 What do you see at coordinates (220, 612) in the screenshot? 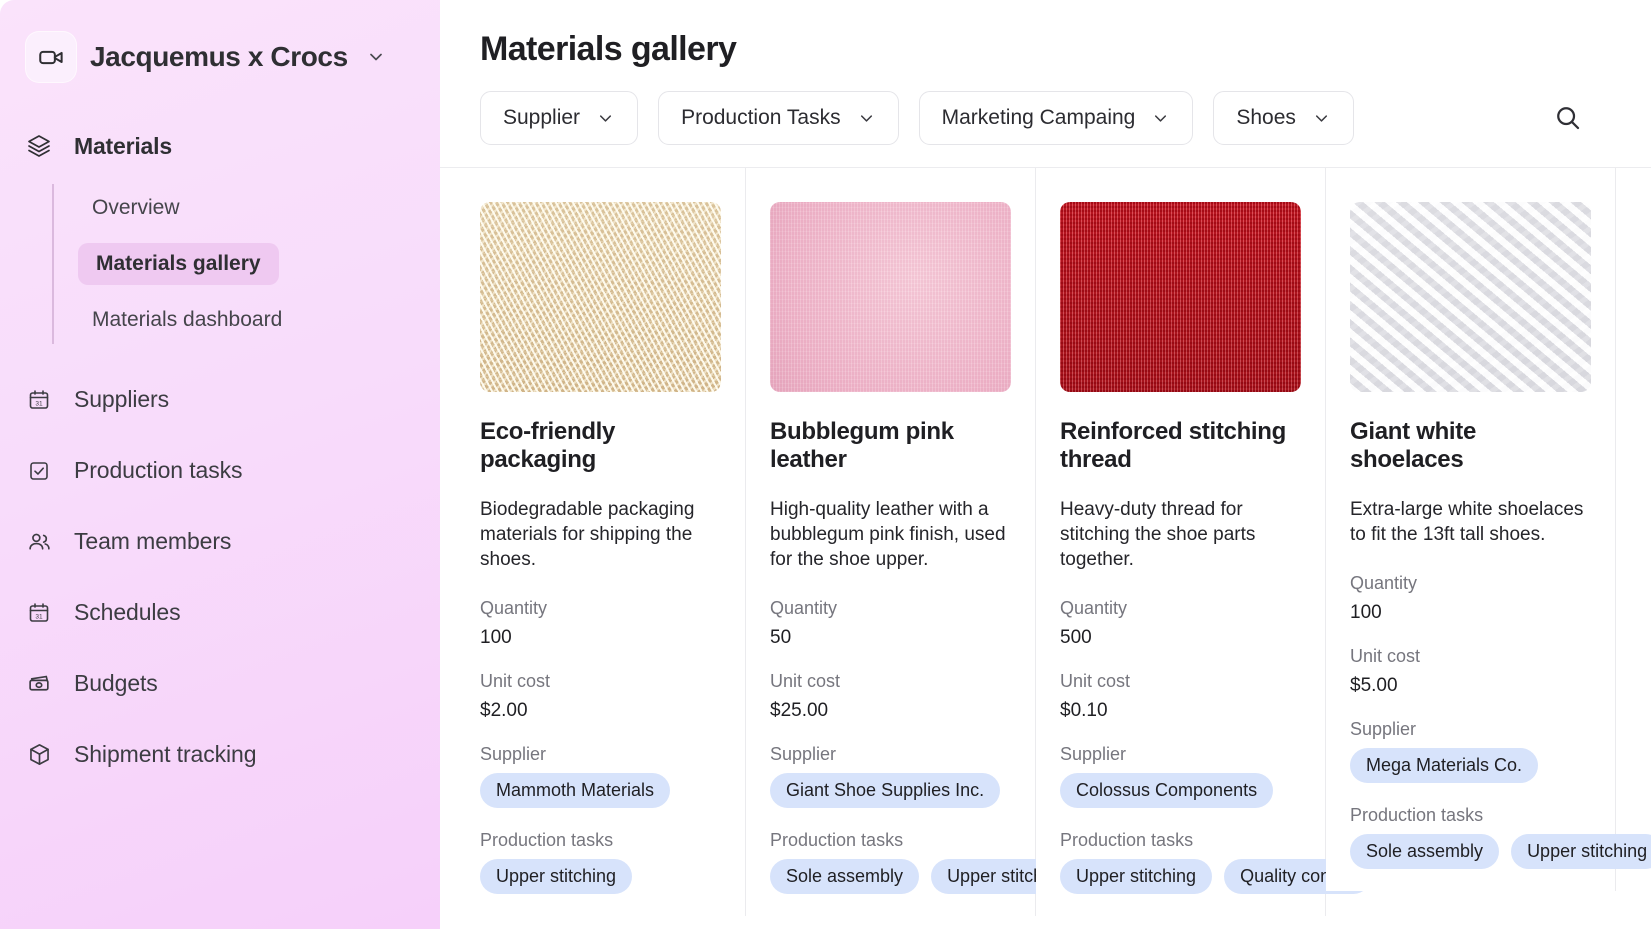
I see `sidebar-item-schedules: 31 Schedules` at bounding box center [220, 612].